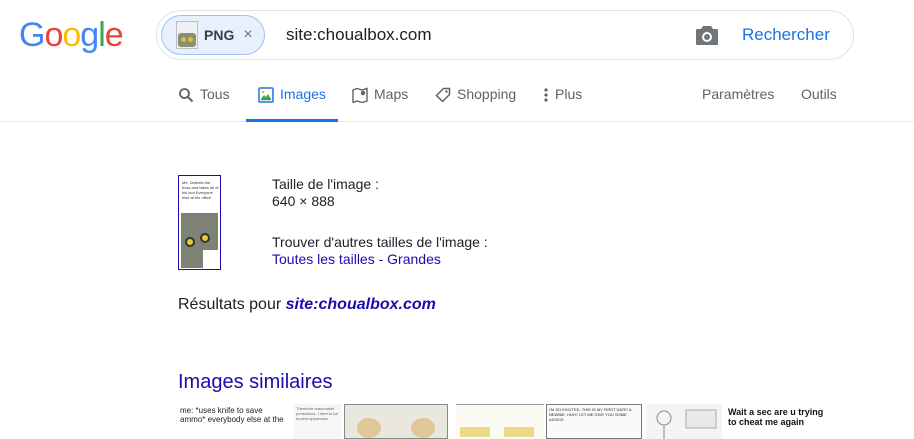 The width and height of the screenshot is (914, 439). I want to click on more-vert-icon, so click(546, 95).